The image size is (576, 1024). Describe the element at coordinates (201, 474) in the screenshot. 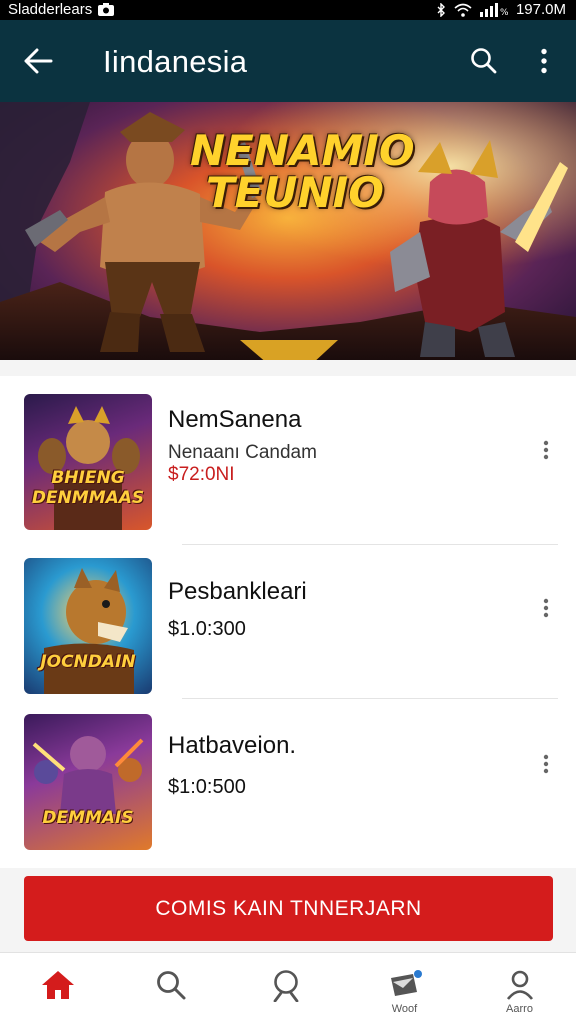

I see `item-price: $72:0NI` at that location.